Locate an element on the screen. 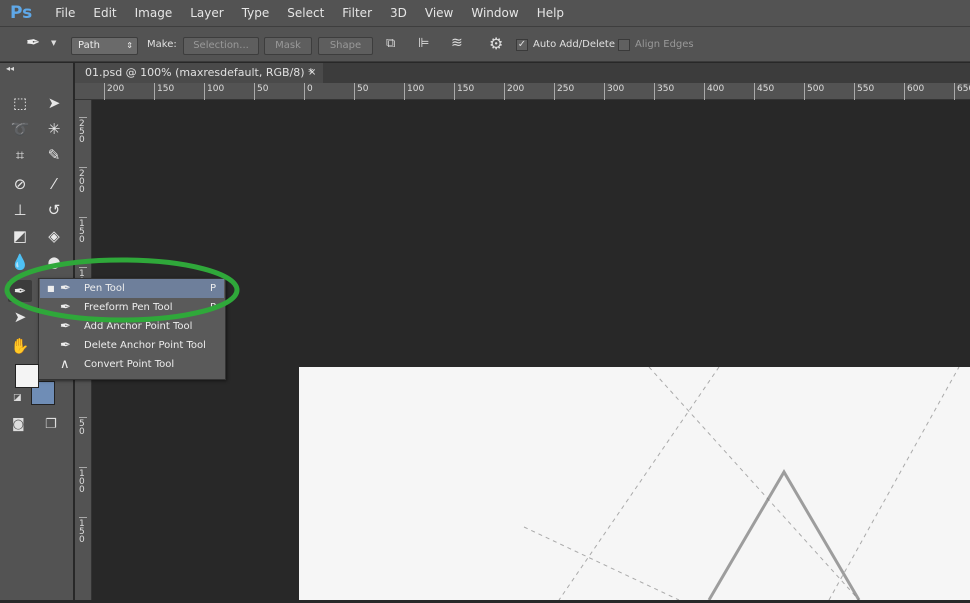  ruler-tick-label: 500 is located at coordinates (814, 91).